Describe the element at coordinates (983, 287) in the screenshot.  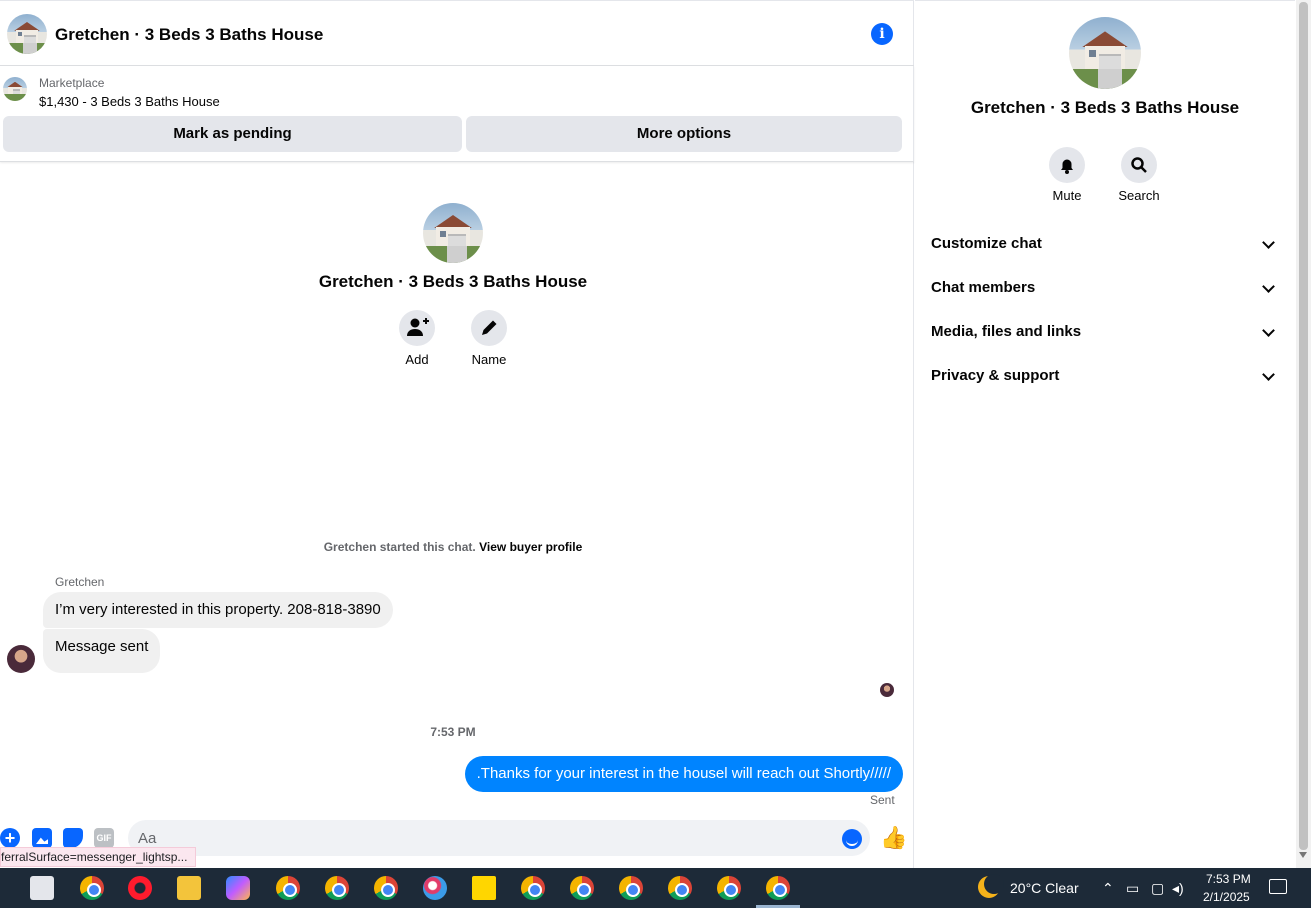
I see `section-label: Chat members` at that location.